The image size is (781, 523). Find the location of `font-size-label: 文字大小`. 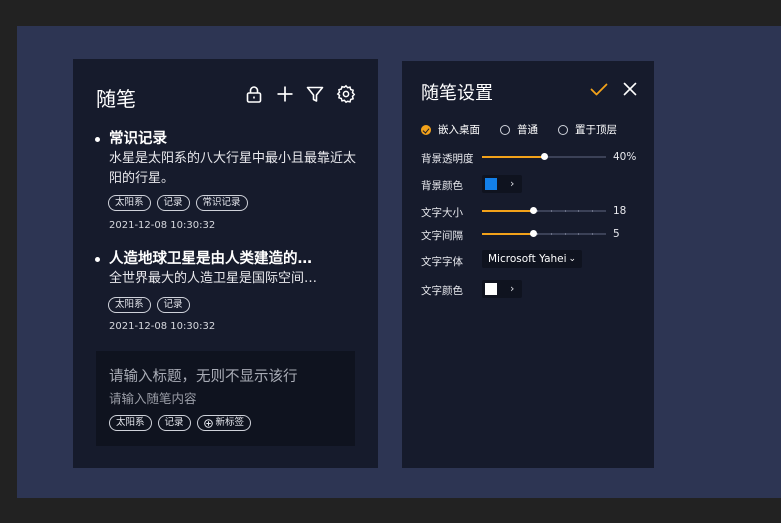

font-size-label: 文字大小 is located at coordinates (442, 213).